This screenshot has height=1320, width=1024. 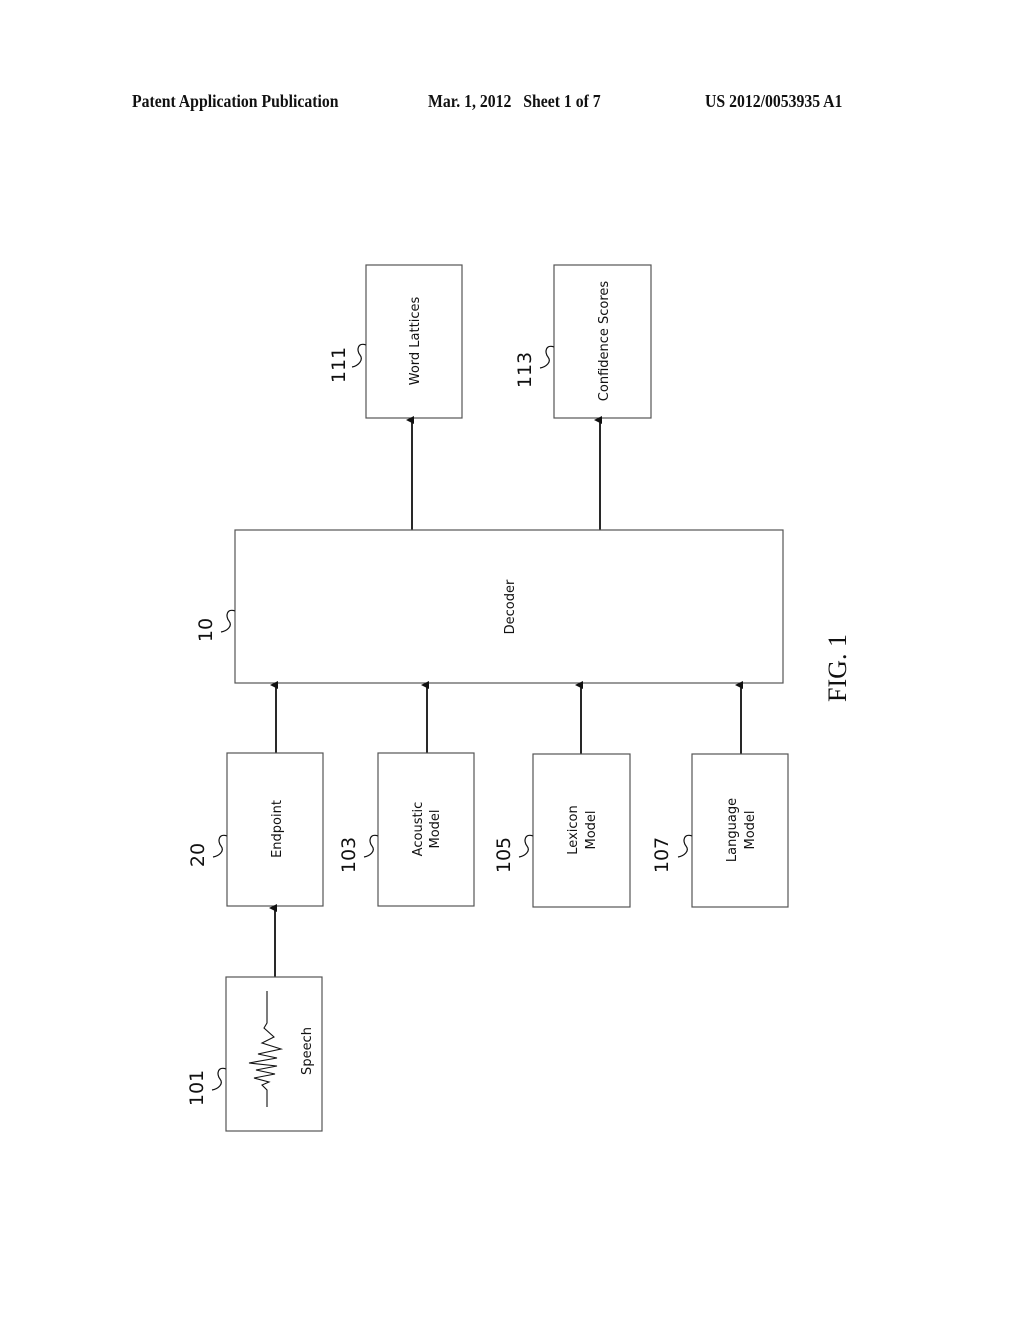 What do you see at coordinates (837, 668) in the screenshot?
I see `figure-caption: FIG. 1` at bounding box center [837, 668].